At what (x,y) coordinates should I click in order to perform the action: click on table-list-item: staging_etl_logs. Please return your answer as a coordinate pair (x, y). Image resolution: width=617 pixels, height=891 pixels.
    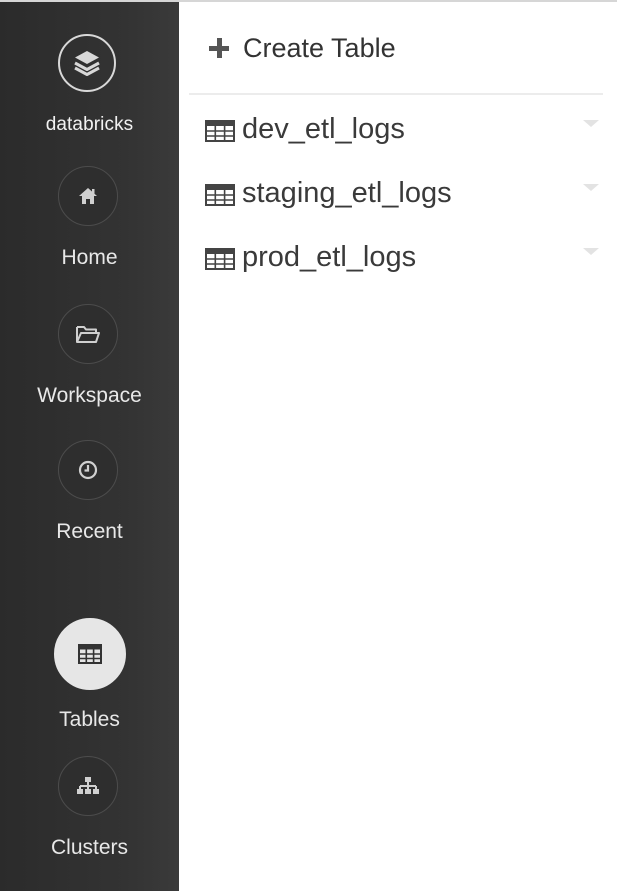
    Looking at the image, I should click on (398, 194).